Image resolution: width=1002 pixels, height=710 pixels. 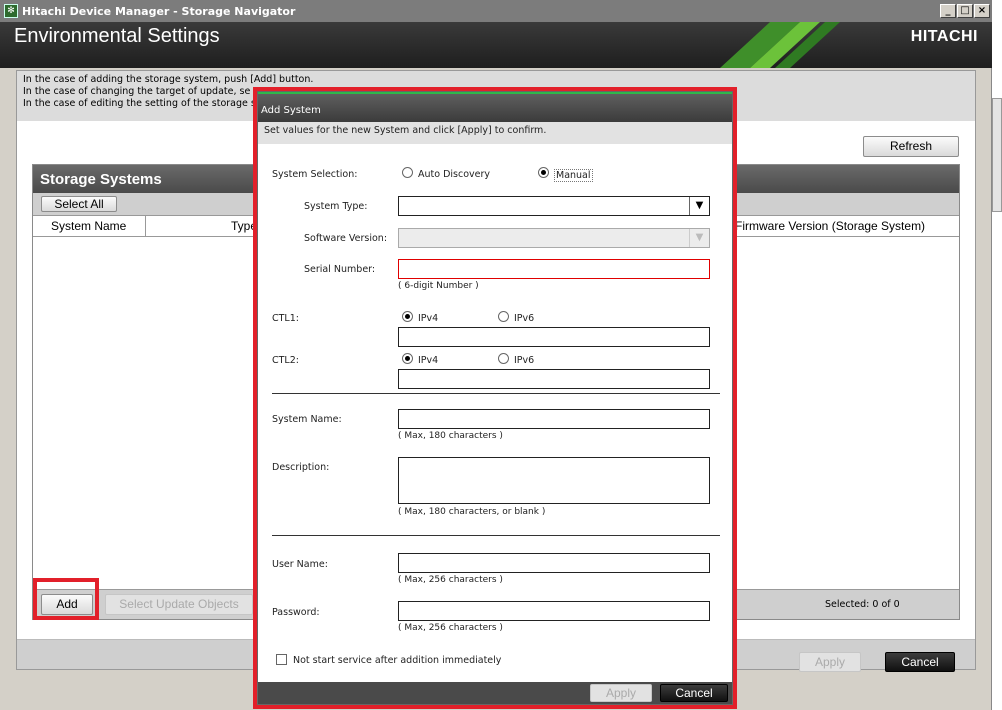 What do you see at coordinates (911, 146) in the screenshot?
I see `refresh-button: Refresh` at bounding box center [911, 146].